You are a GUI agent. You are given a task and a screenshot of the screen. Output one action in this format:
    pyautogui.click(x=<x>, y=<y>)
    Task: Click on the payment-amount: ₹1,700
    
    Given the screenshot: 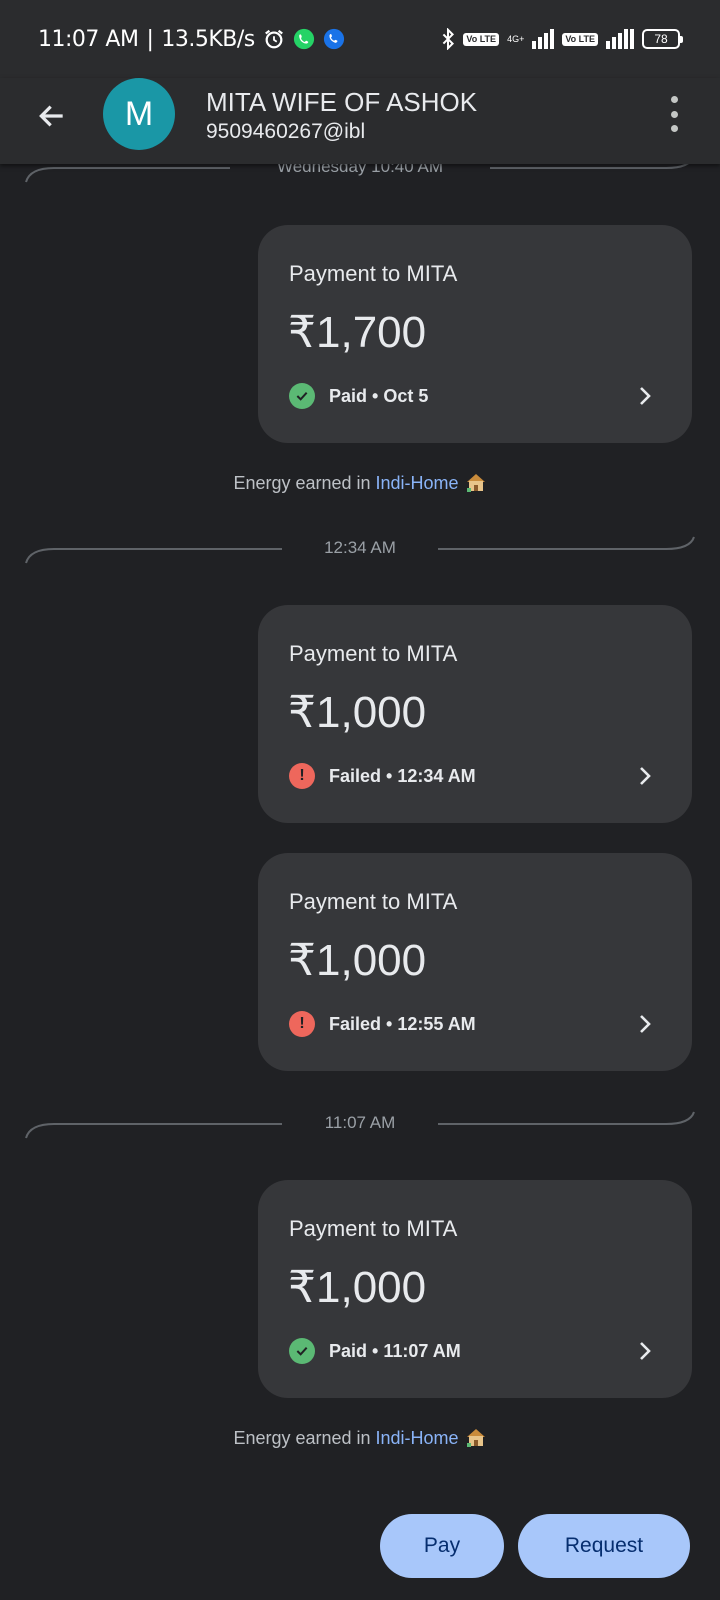 What is the action you would take?
    pyautogui.click(x=357, y=332)
    